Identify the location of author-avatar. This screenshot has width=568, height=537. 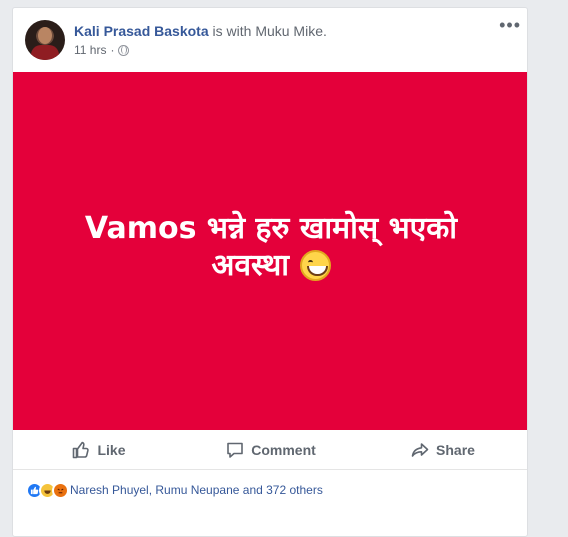
(45, 40).